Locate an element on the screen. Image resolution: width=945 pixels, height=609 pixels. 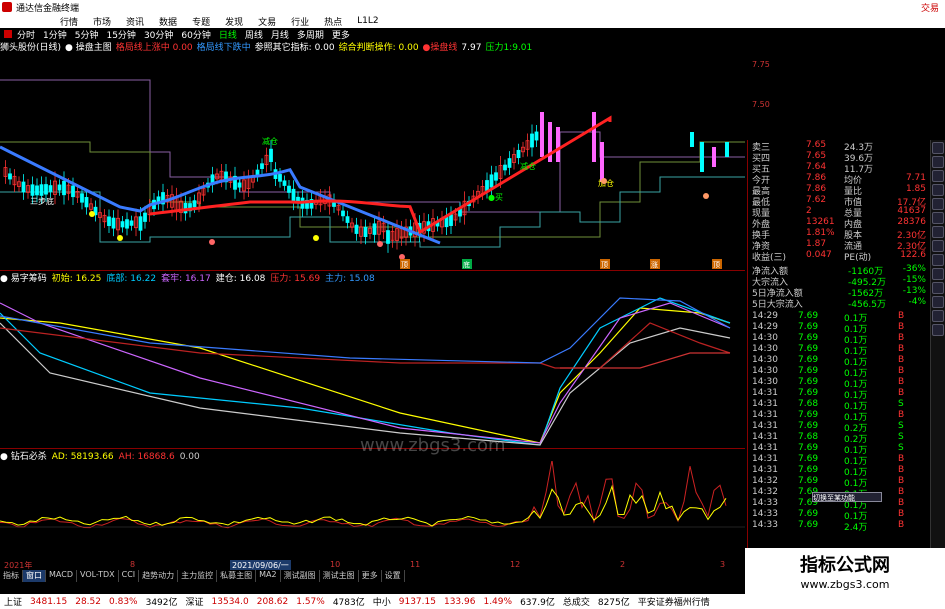
toolbar-icon is located at coordinates (8, 34).